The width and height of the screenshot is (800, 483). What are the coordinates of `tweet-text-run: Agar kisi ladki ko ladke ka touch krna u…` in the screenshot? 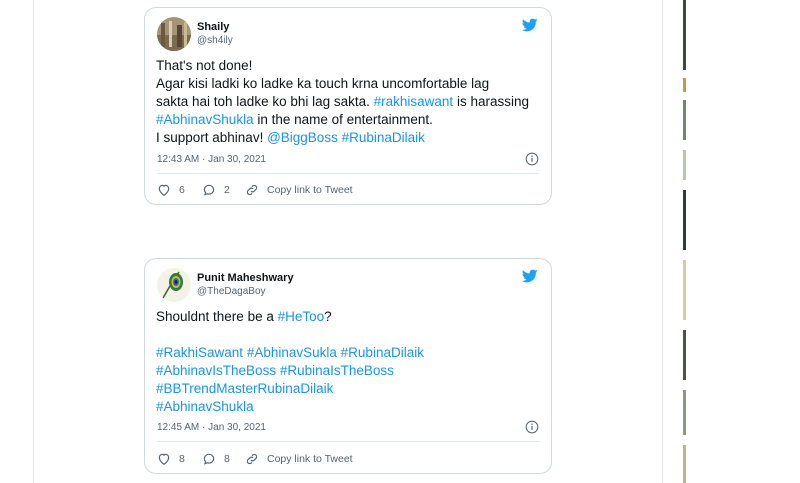 It's located at (323, 83).